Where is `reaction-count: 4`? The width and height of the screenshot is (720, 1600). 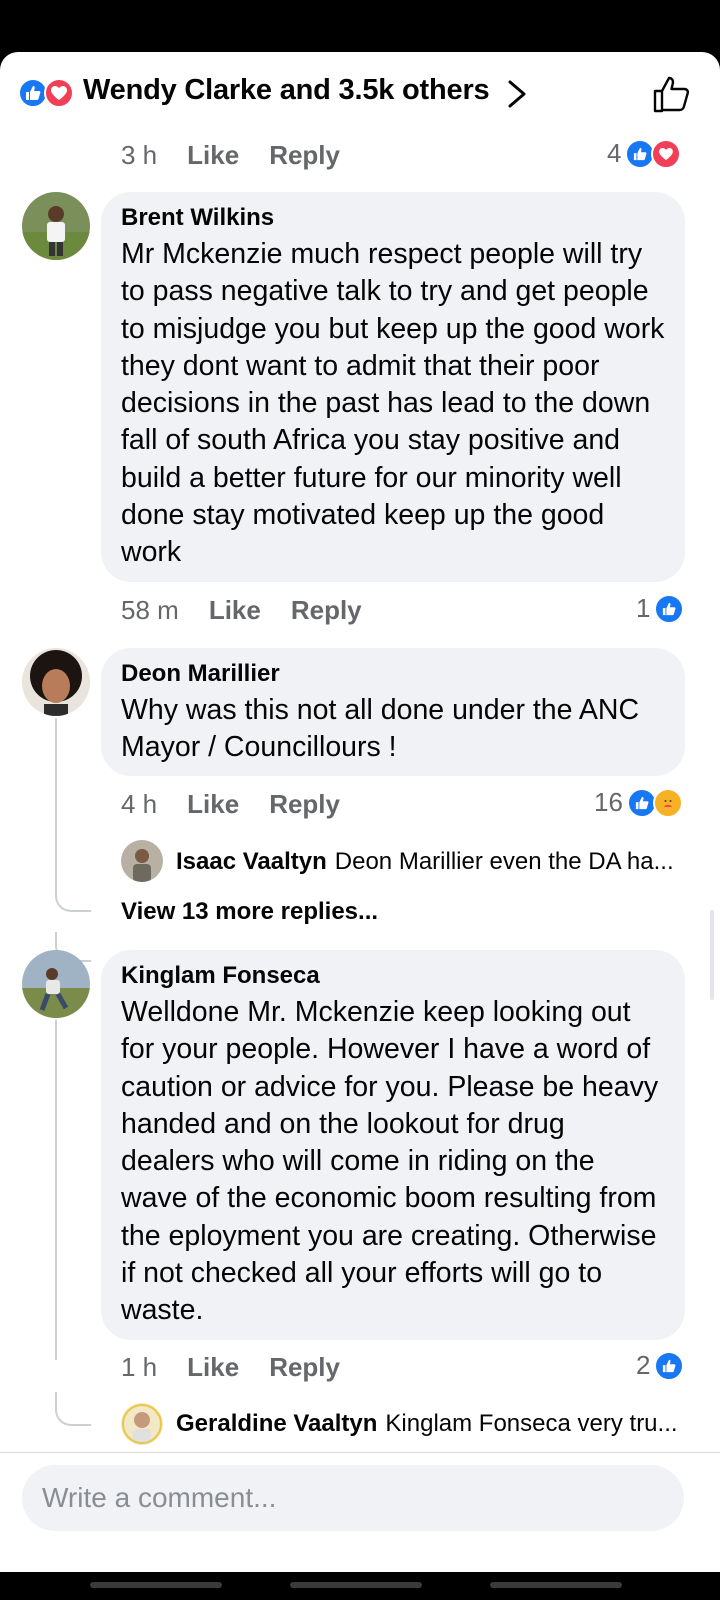
reaction-count: 4 is located at coordinates (644, 153).